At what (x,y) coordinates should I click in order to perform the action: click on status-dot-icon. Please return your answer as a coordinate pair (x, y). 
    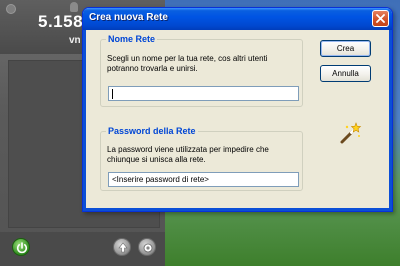
    Looking at the image, I should click on (11, 9).